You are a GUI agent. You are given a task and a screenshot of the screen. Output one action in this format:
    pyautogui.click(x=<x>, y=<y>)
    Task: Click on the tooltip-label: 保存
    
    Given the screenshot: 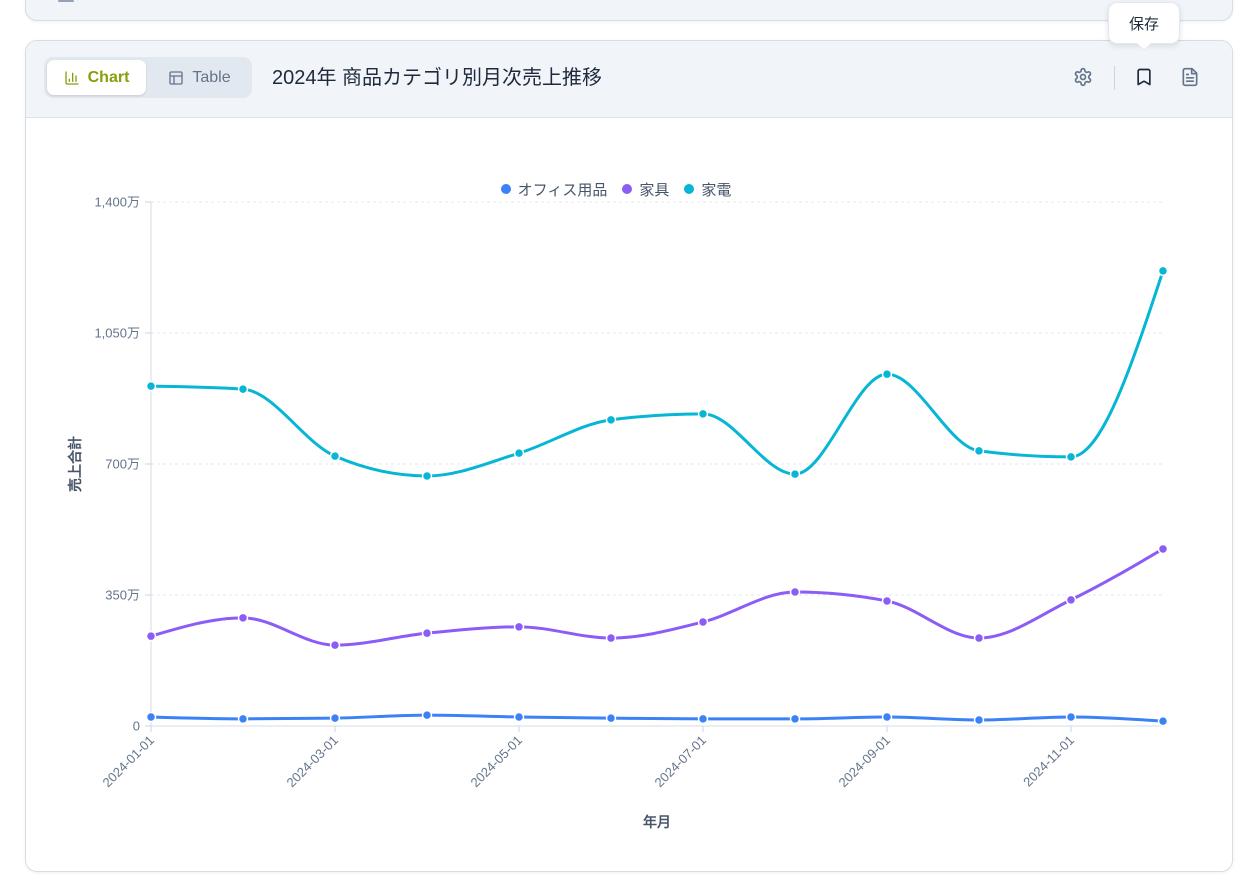 What is the action you would take?
    pyautogui.click(x=1143, y=24)
    